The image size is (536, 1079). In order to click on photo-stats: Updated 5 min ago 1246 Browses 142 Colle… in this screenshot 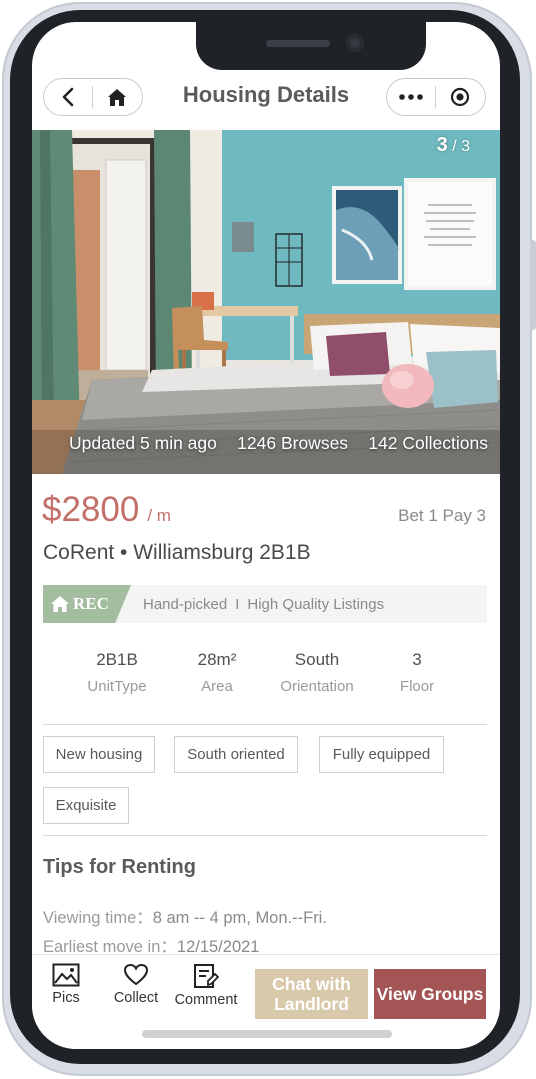, I will do `click(278, 443)`.